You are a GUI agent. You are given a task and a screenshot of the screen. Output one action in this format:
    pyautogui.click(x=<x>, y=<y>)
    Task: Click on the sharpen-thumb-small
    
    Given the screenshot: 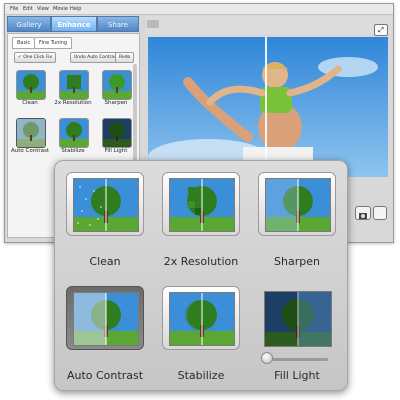 What is the action you would take?
    pyautogui.click(x=117, y=85)
    